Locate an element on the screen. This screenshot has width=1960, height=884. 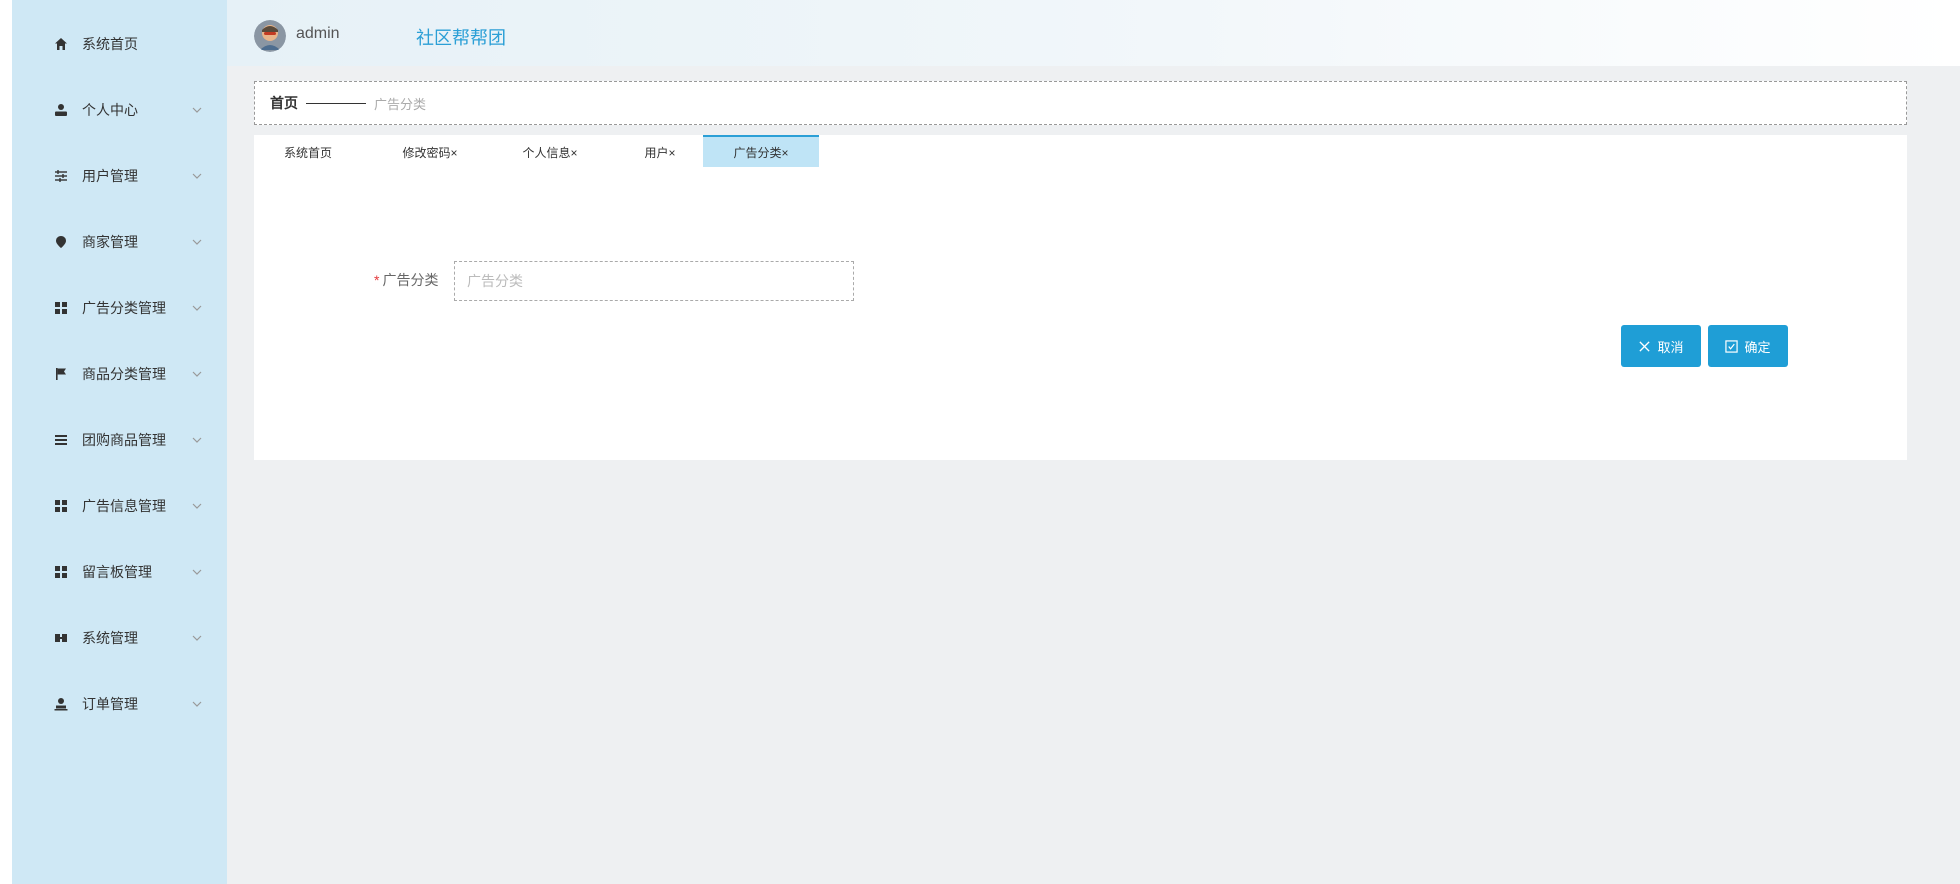
sidebar-item-label: 系统管理 is located at coordinates (110, 638).